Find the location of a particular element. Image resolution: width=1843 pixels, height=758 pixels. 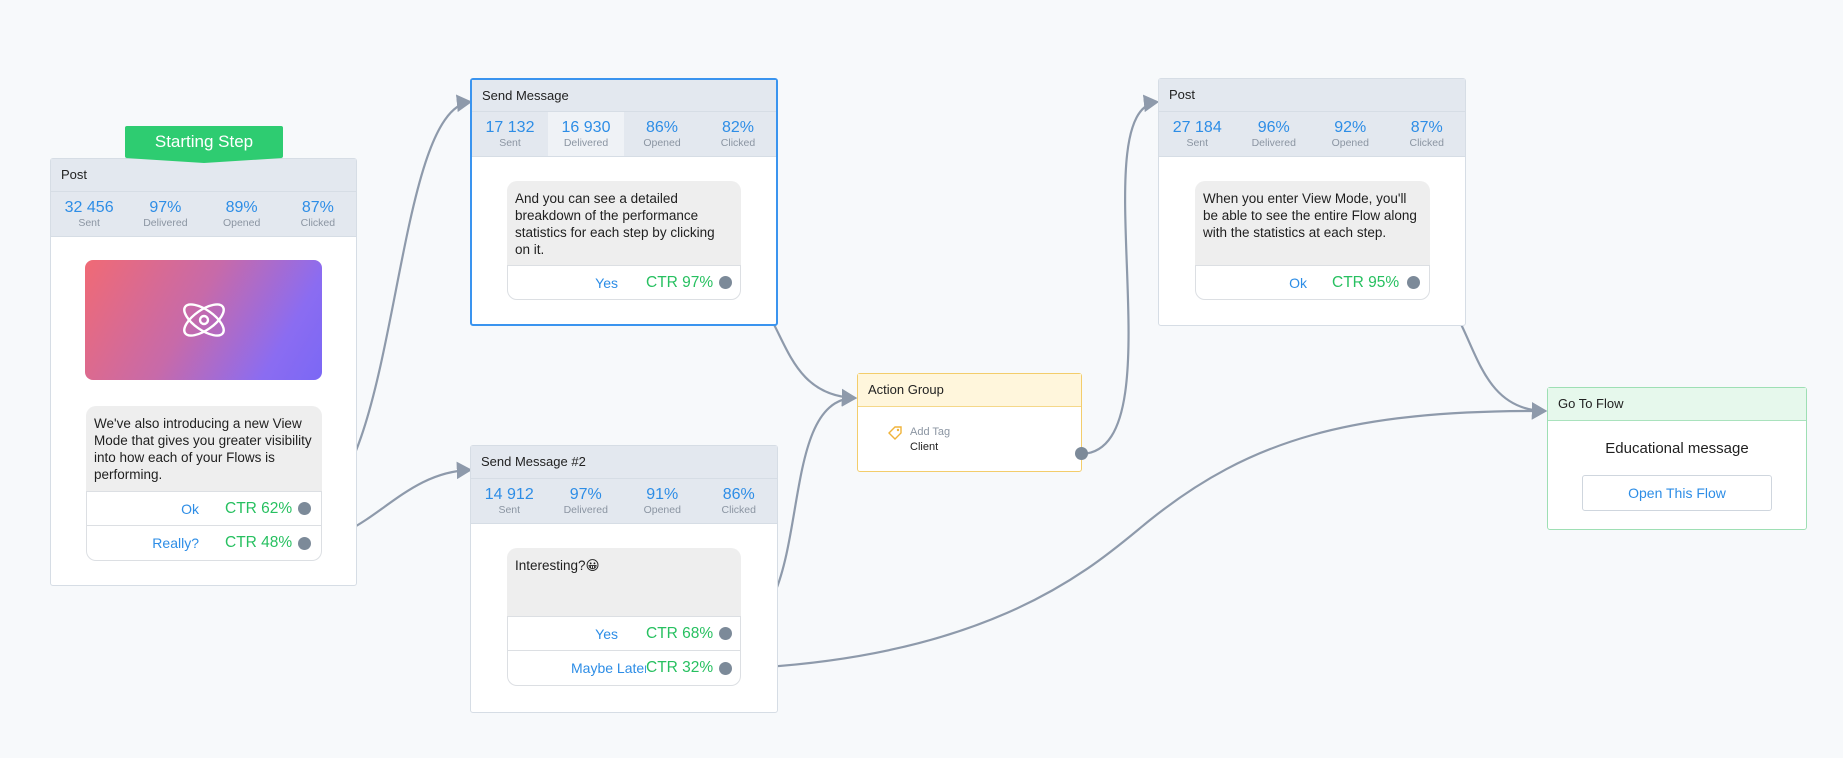

atom-icon is located at coordinates (204, 320).